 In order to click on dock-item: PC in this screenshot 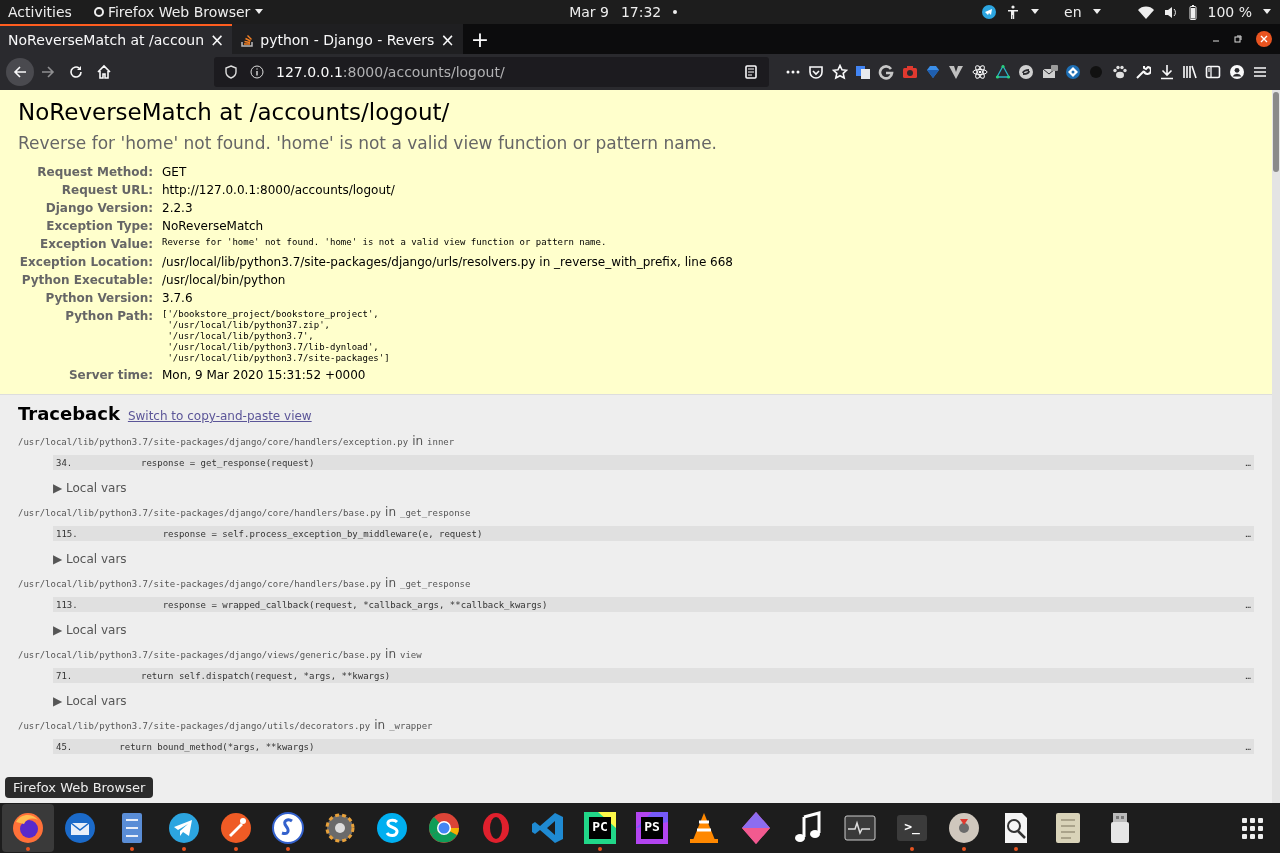, I will do `click(600, 828)`.